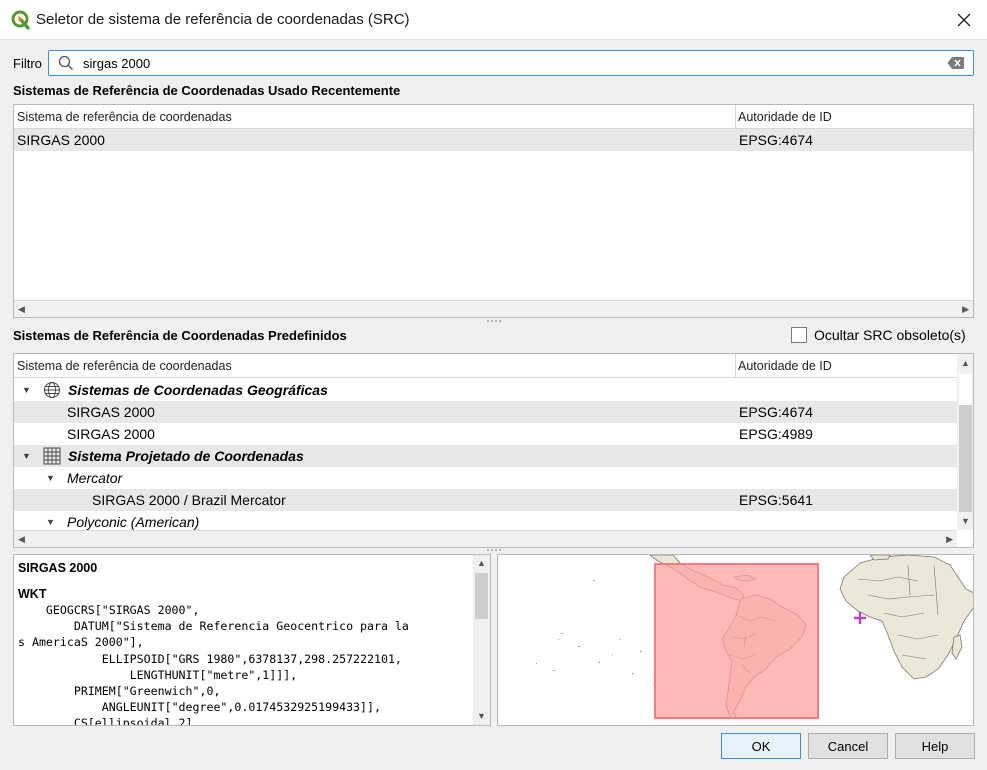  I want to click on search-icon, so click(65, 62).